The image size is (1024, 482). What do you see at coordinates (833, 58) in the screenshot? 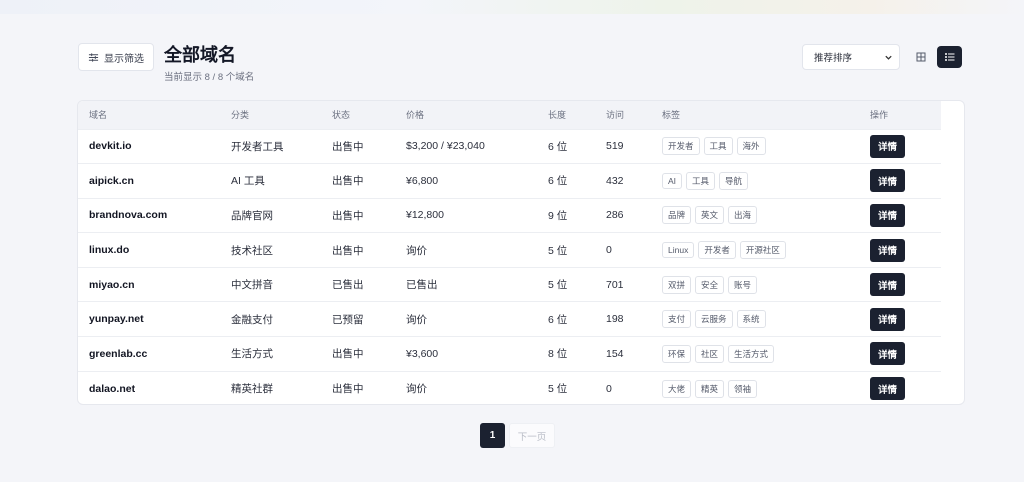
I see `sort-select-value: 推荐排序` at bounding box center [833, 58].